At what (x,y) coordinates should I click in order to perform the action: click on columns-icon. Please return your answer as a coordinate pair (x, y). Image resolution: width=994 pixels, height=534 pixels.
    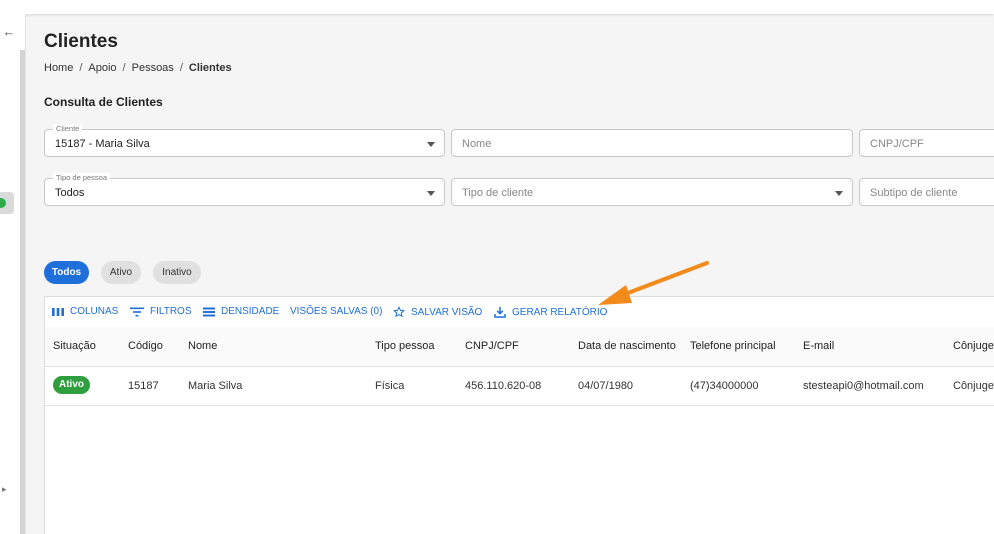
    Looking at the image, I should click on (58, 312).